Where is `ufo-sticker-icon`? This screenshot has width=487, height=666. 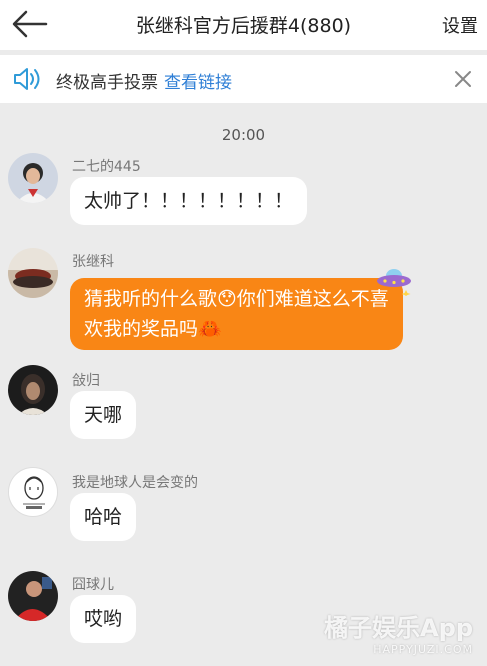
ufo-sticker-icon is located at coordinates (394, 282).